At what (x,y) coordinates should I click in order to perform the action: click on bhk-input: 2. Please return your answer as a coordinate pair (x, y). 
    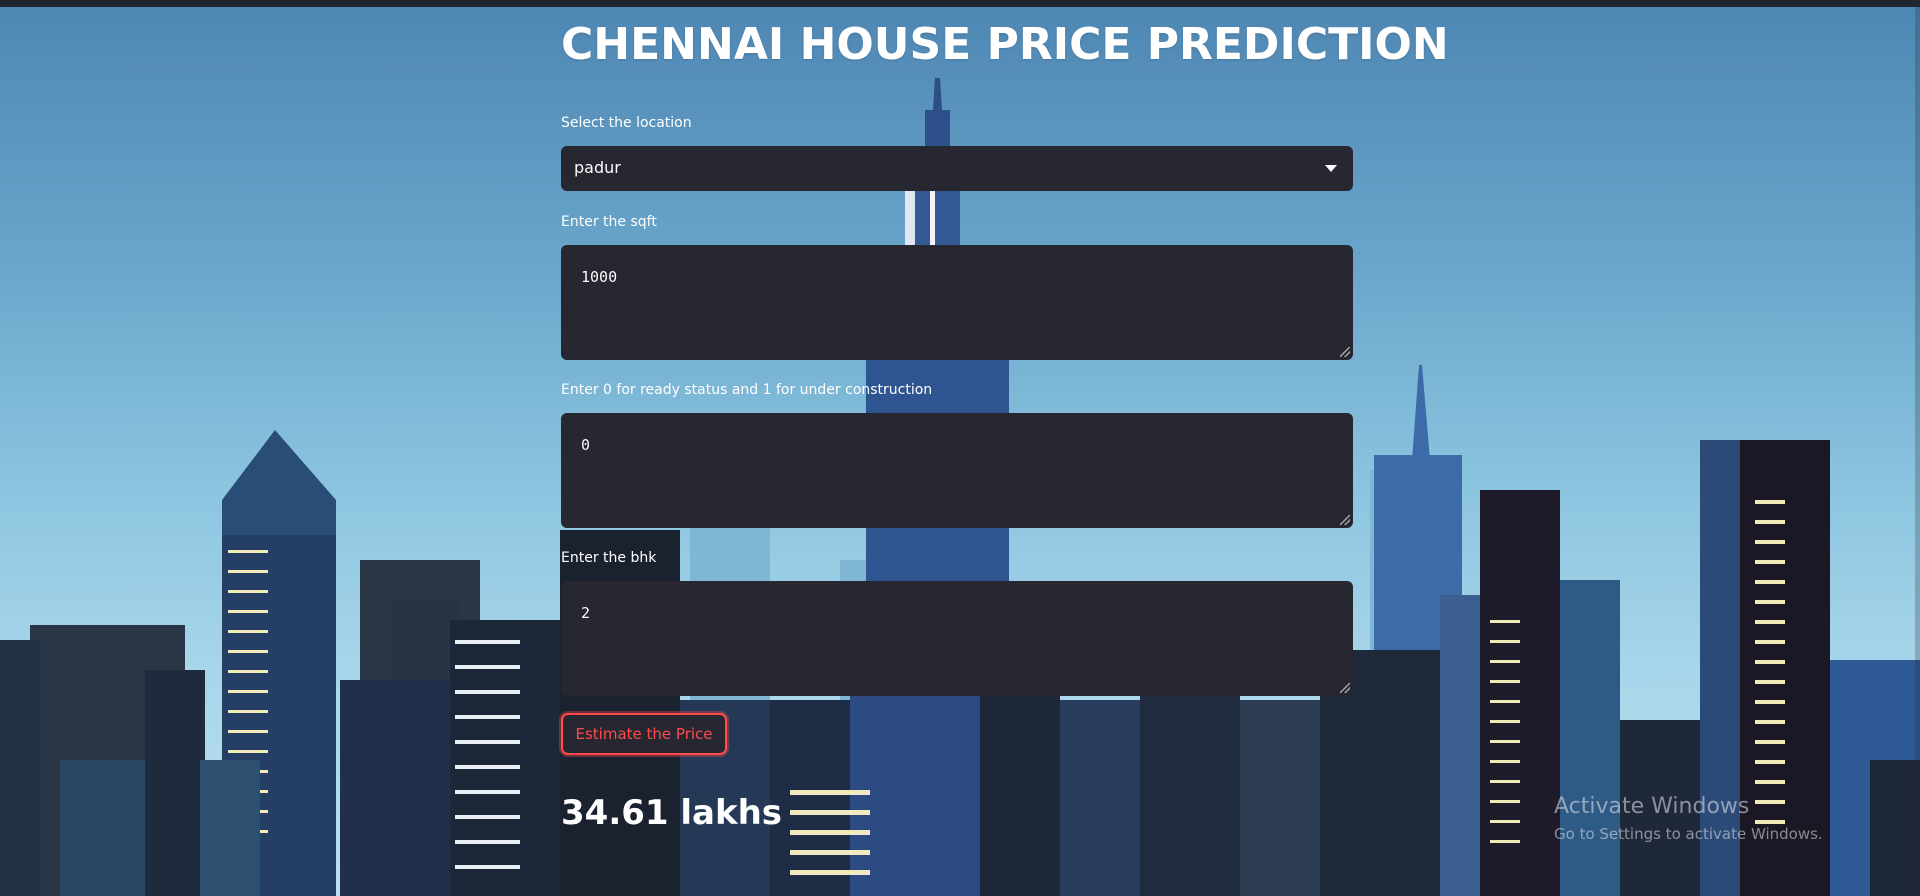
    Looking at the image, I should click on (957, 638).